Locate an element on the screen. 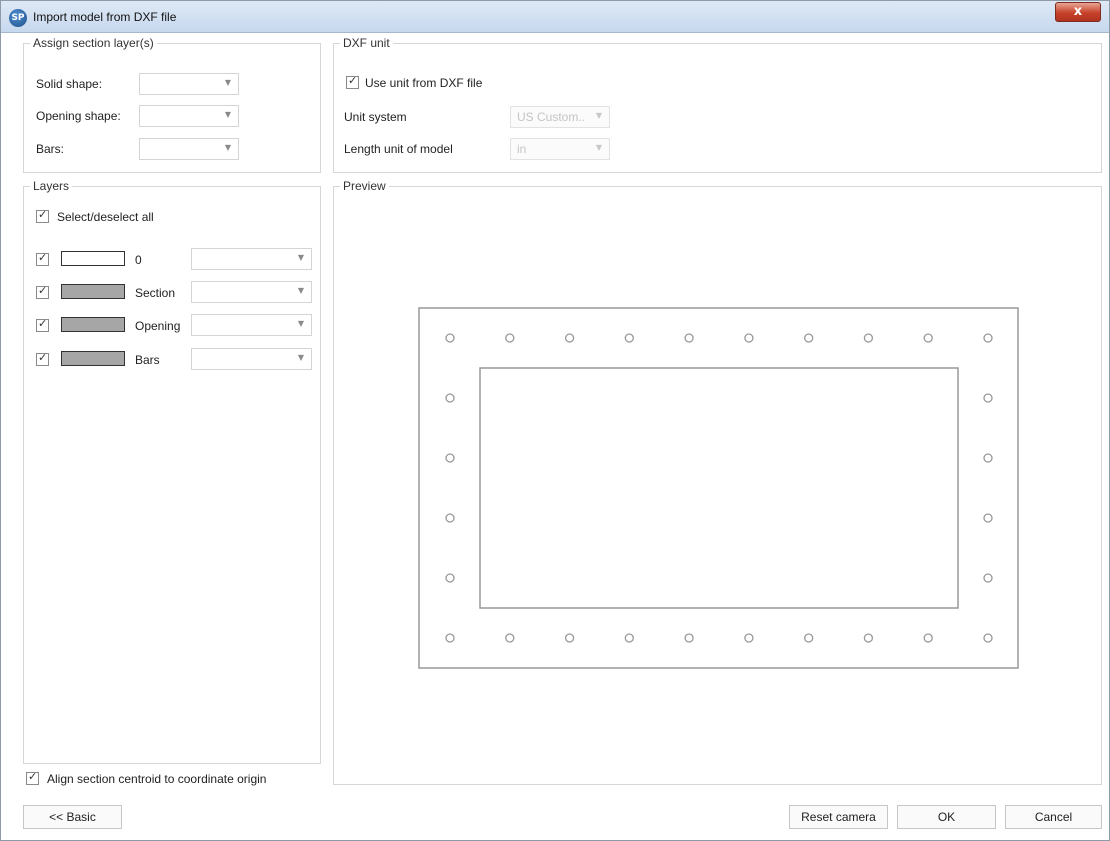  basic-button: << Basic is located at coordinates (72, 817).